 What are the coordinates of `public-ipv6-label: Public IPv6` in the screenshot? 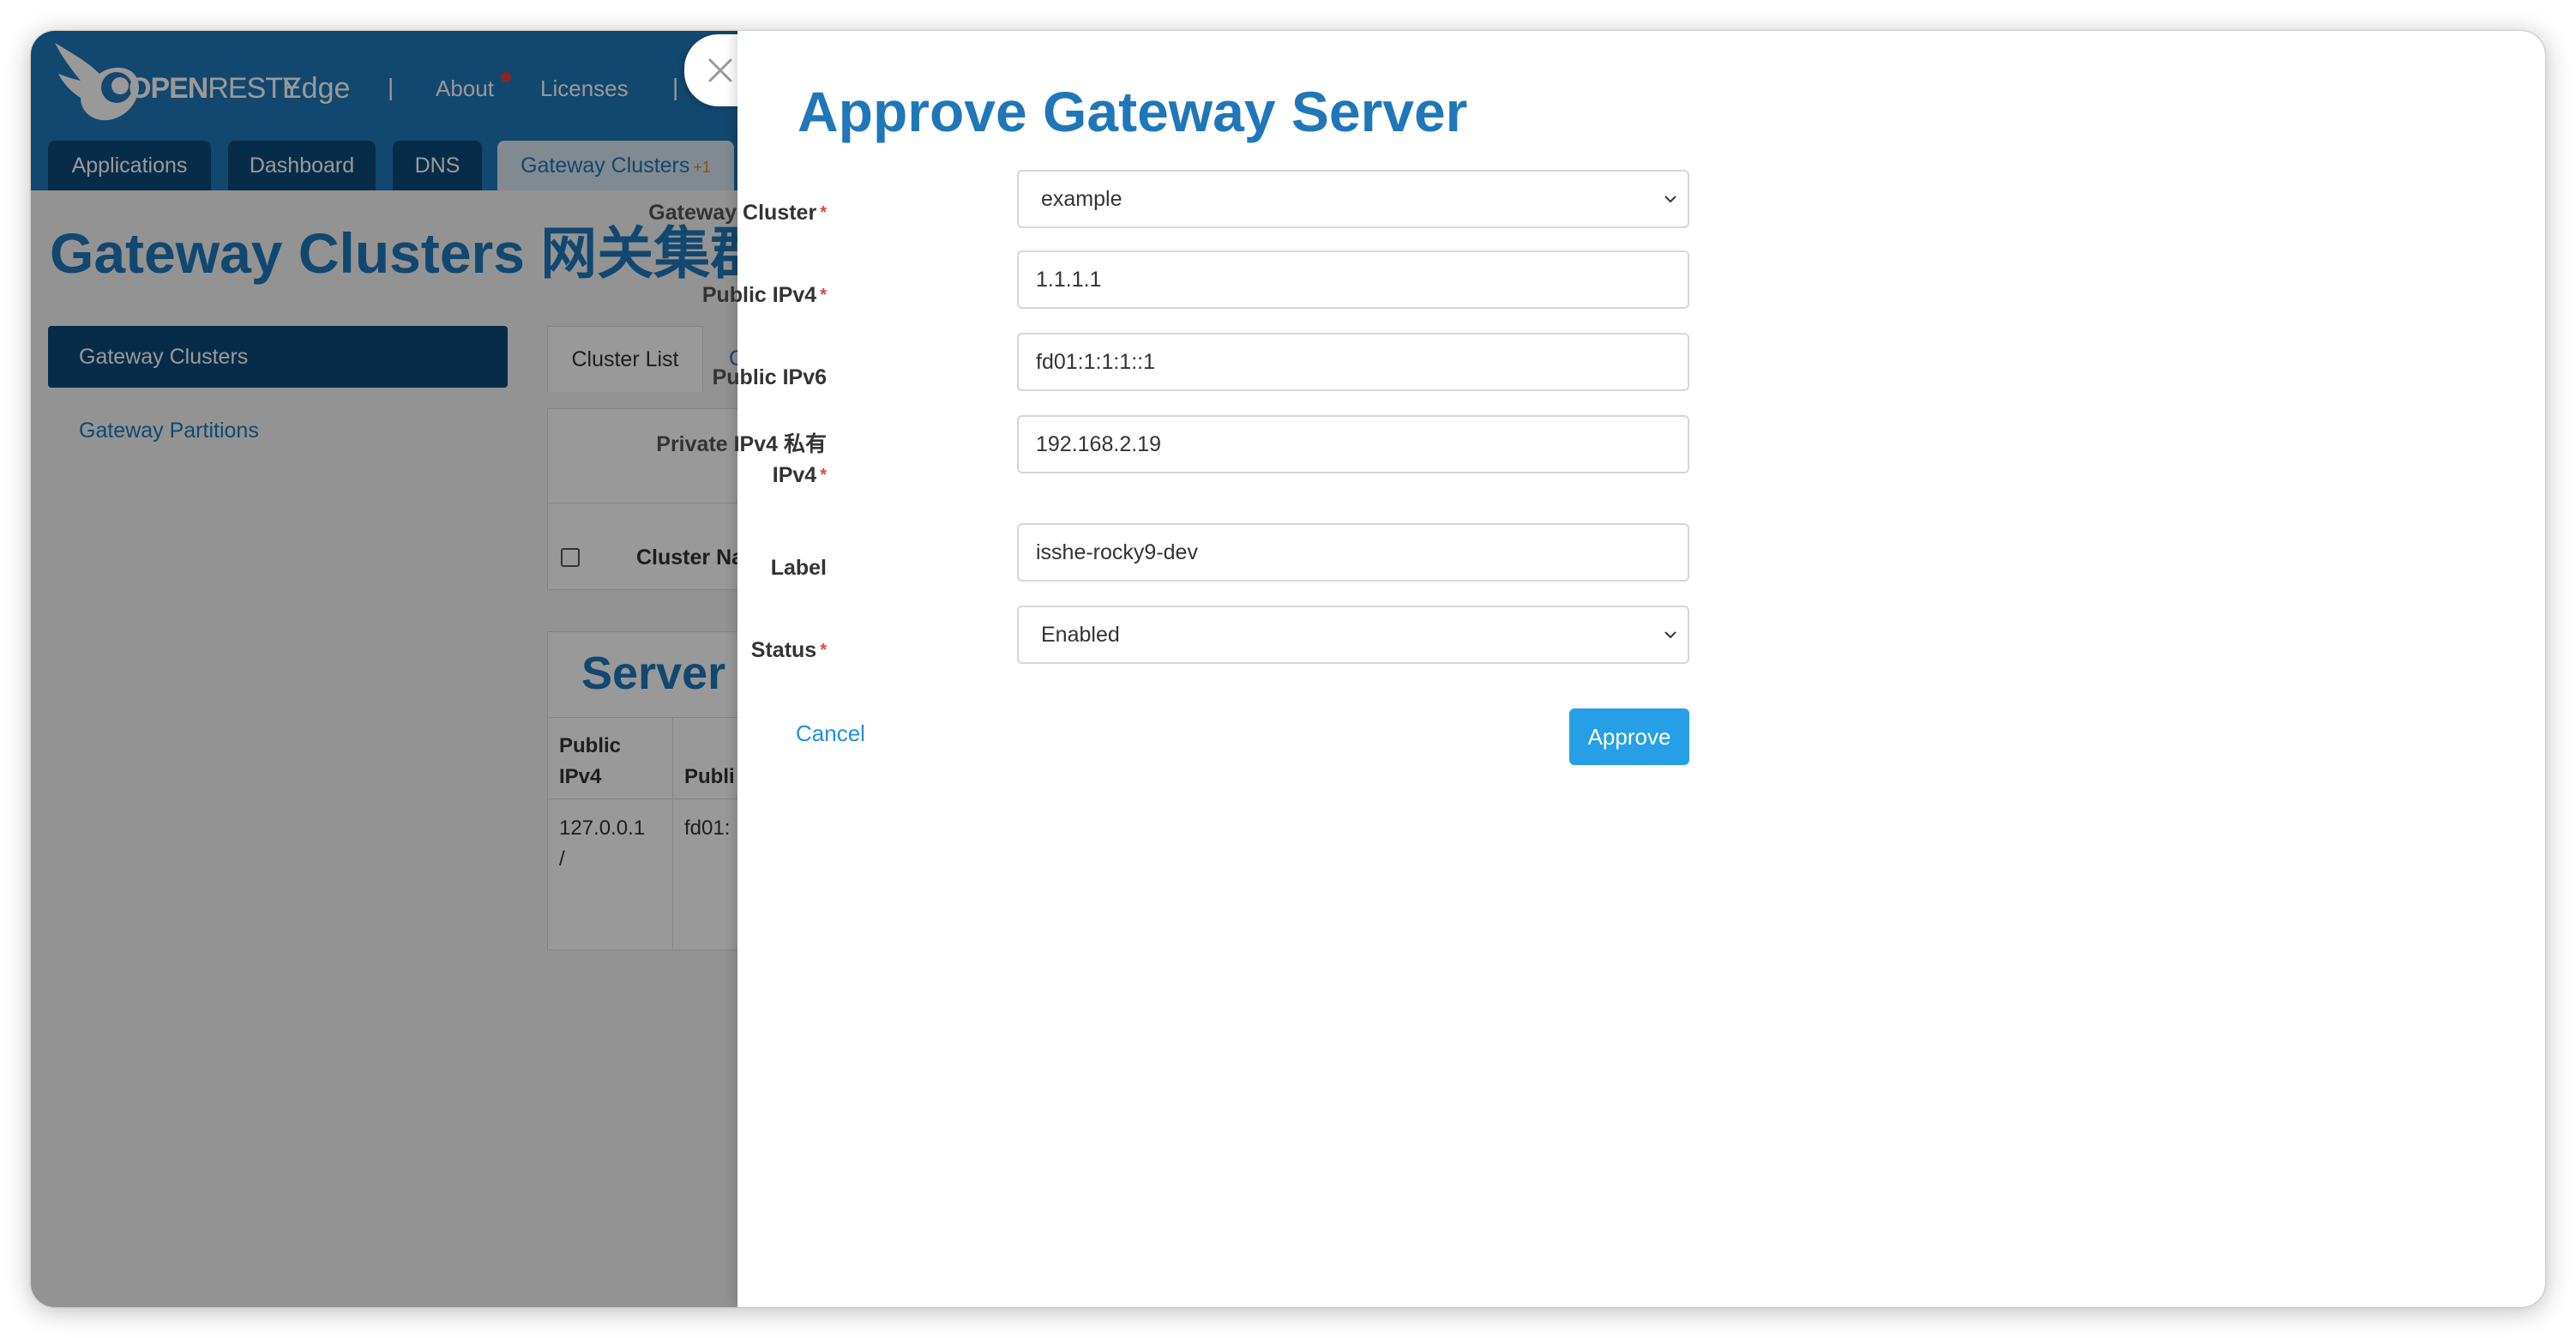 It's located at (769, 377).